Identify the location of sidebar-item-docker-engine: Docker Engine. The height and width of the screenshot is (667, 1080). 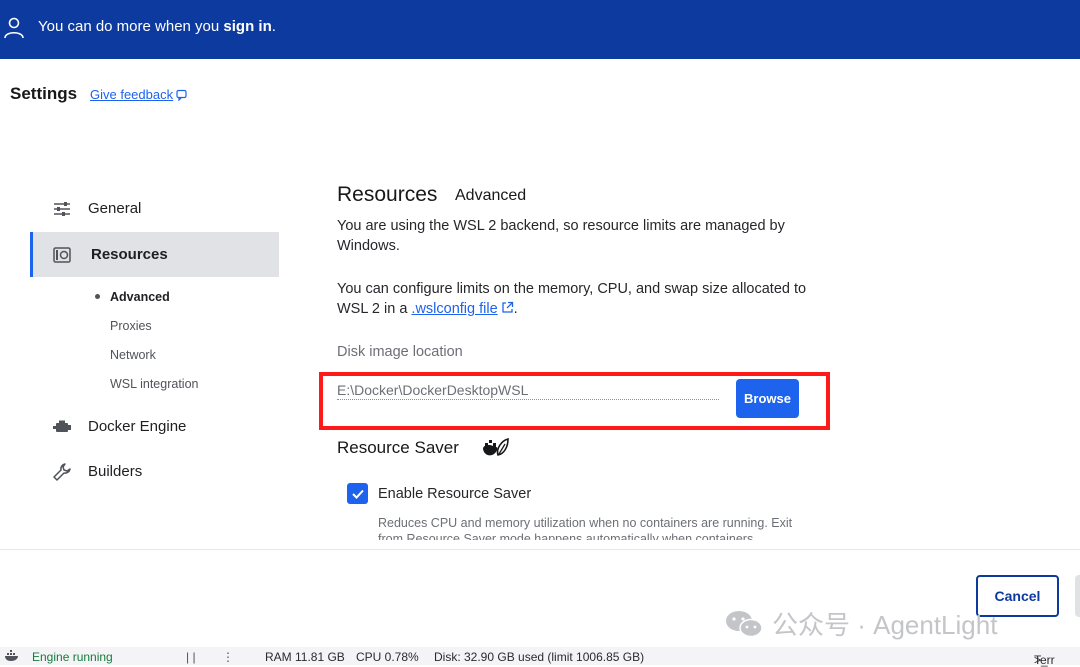
(154, 426).